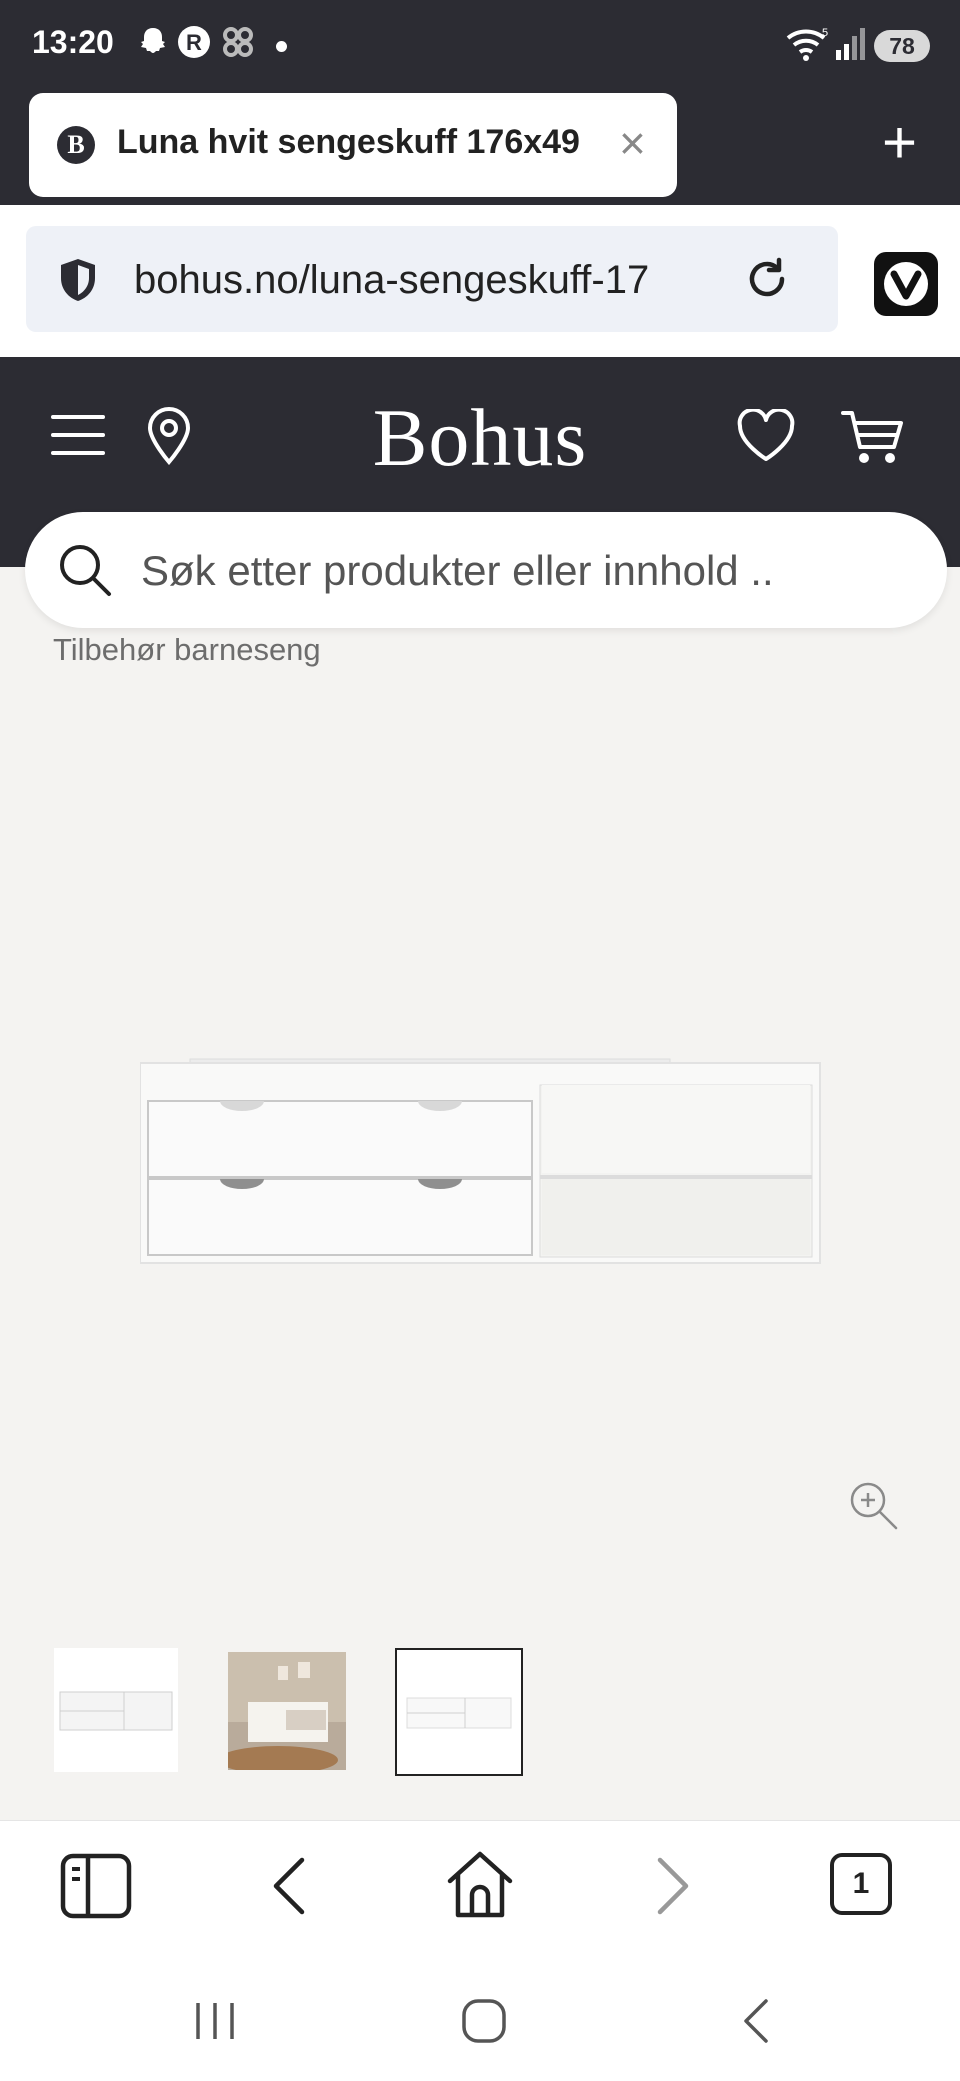  What do you see at coordinates (808, 46) in the screenshot?
I see `wifi-icon: 5` at bounding box center [808, 46].